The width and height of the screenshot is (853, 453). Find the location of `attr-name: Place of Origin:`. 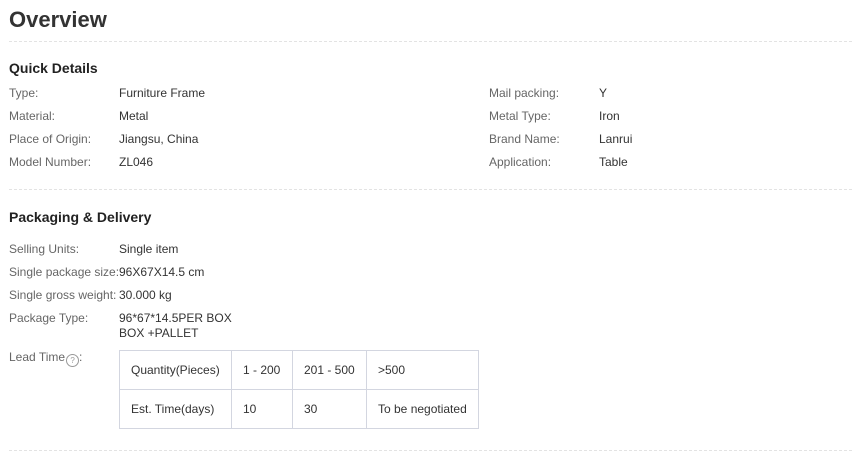

attr-name: Place of Origin: is located at coordinates (50, 139).